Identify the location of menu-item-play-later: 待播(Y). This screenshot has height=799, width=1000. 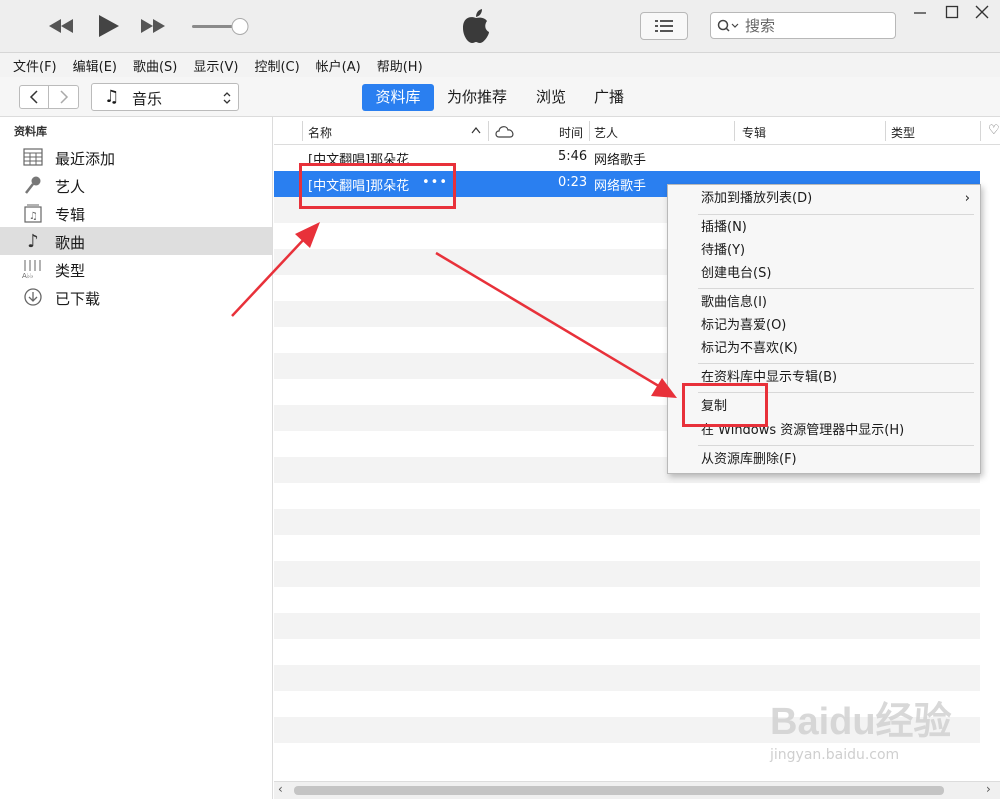
(824, 251).